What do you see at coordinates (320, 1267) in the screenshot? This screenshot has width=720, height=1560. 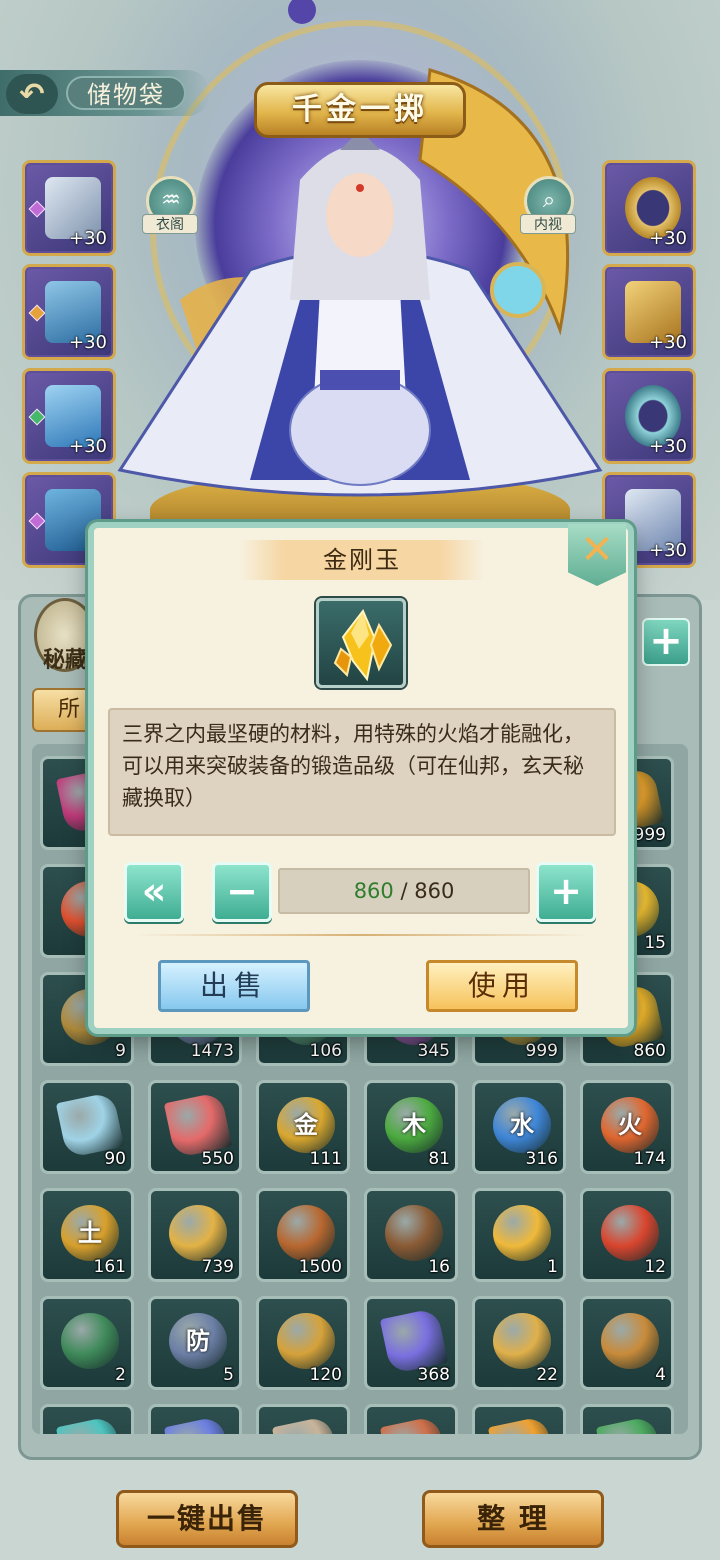 I see `item-count: 1500` at bounding box center [320, 1267].